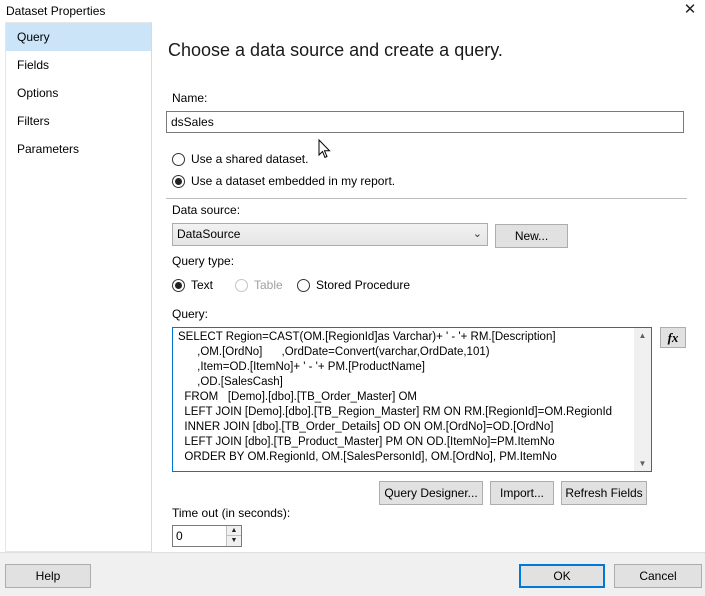 This screenshot has width=705, height=596. Describe the element at coordinates (352, 574) in the screenshot. I see `footer-bar: Help OK Cancel` at that location.